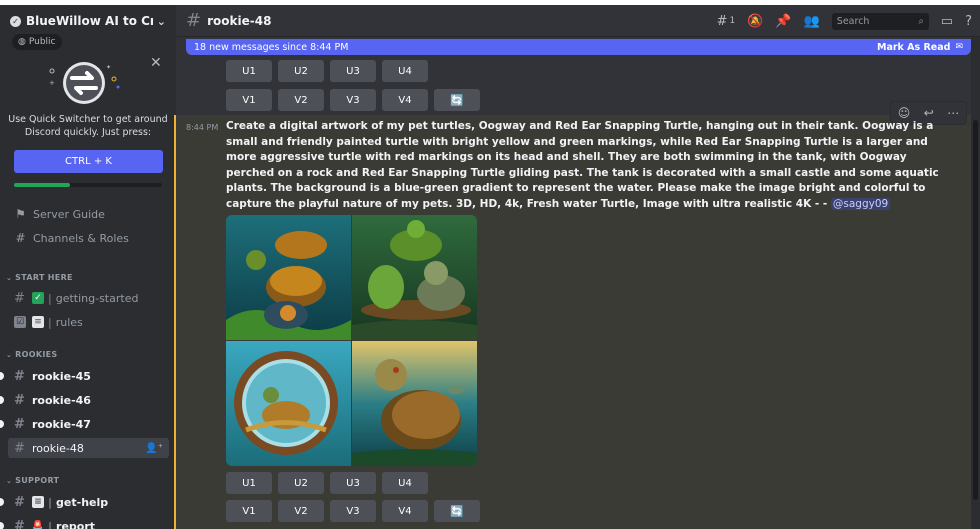 The image size is (980, 529). I want to click on server-guide-link: ⚑ Server Guide, so click(59, 214).